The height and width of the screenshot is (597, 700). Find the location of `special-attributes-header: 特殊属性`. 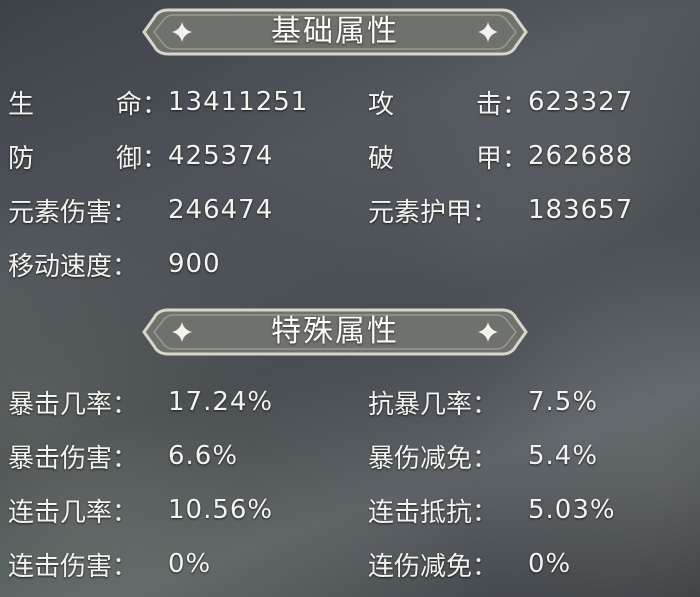

special-attributes-header: 特殊属性 is located at coordinates (335, 332).